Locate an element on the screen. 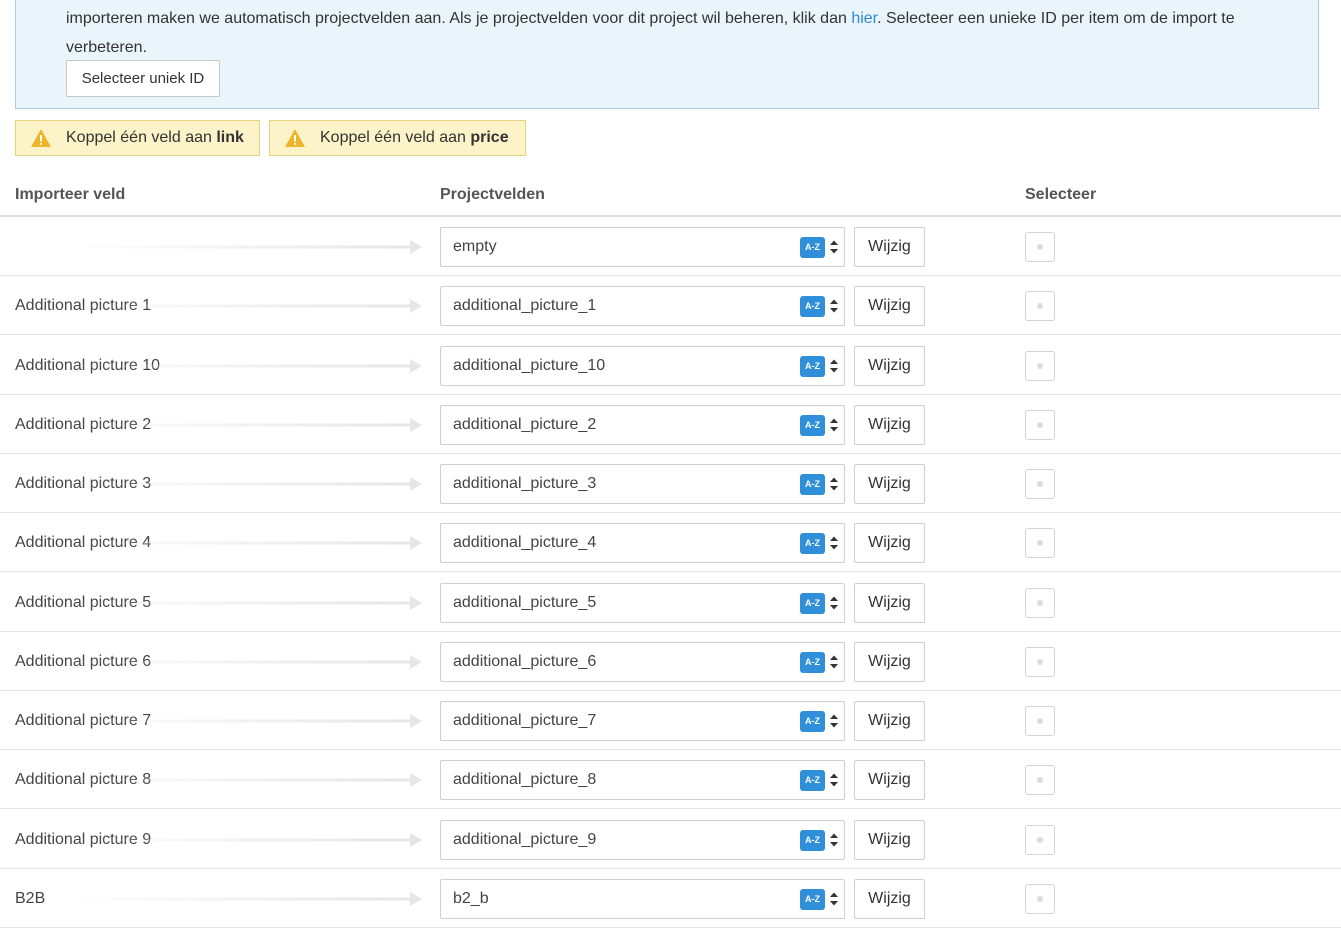 Image resolution: width=1341 pixels, height=940 pixels. project-field-value: additional_picture_10 is located at coordinates (529, 365).